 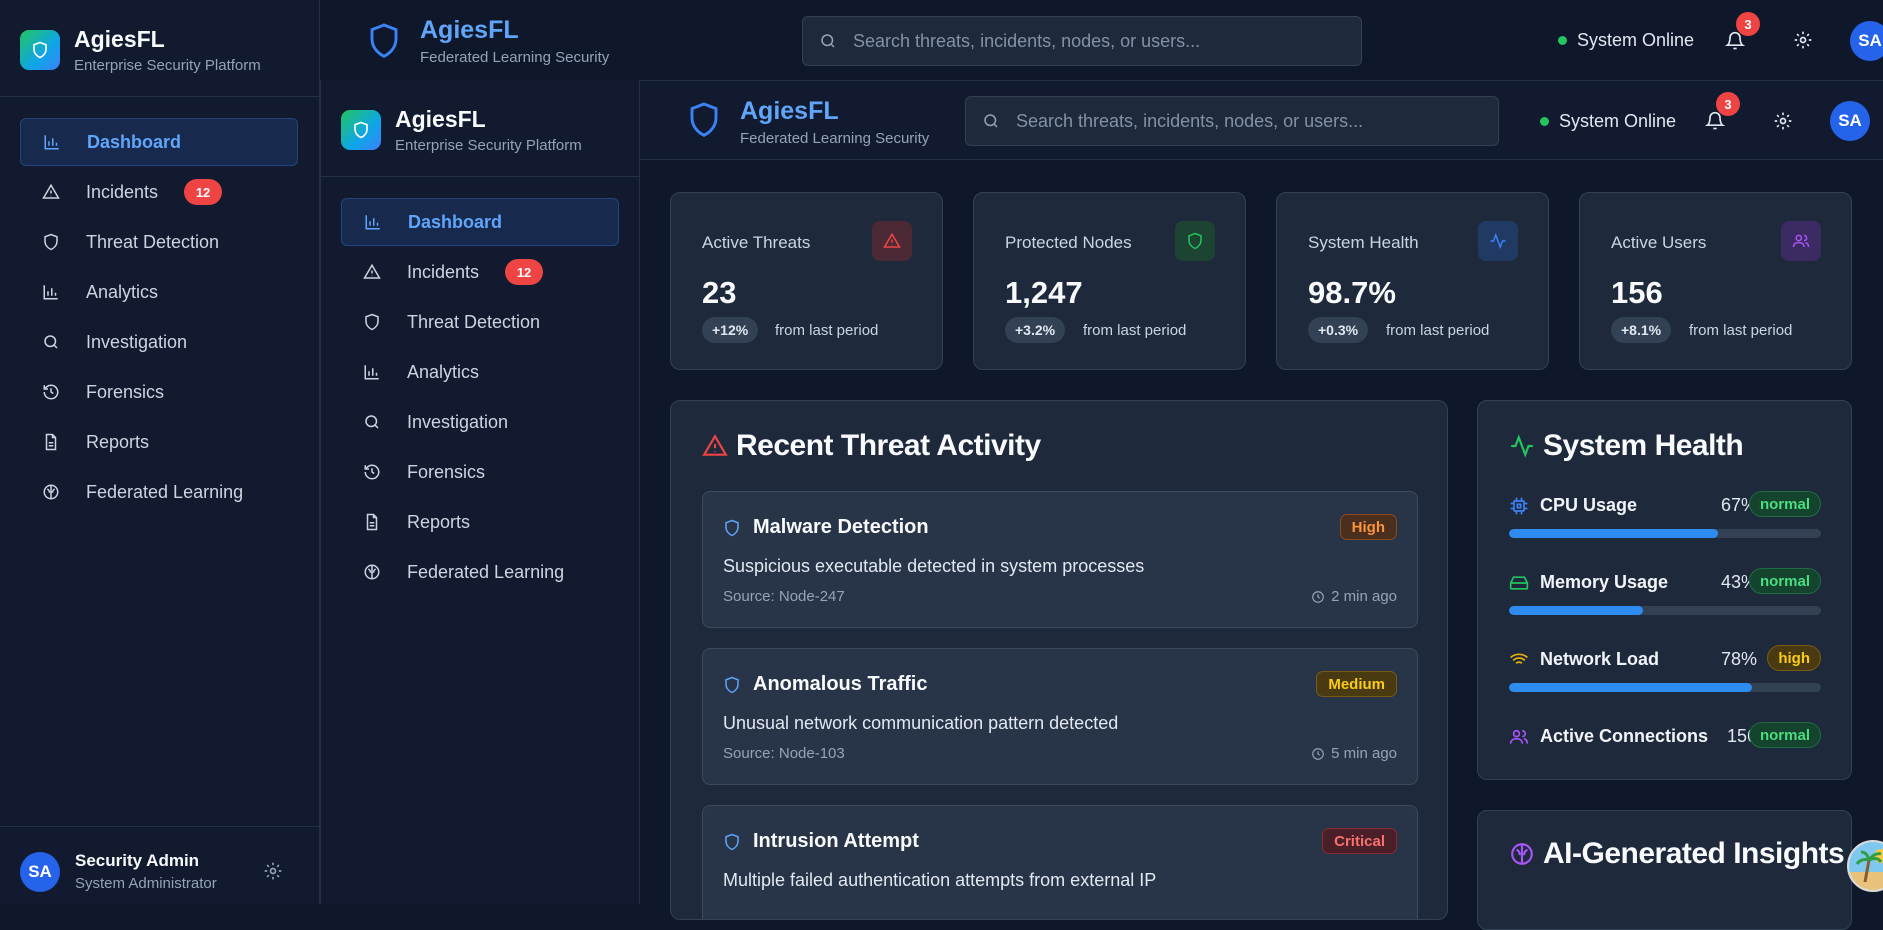 What do you see at coordinates (1608, 736) in the screenshot?
I see `health-label: Active Connections` at bounding box center [1608, 736].